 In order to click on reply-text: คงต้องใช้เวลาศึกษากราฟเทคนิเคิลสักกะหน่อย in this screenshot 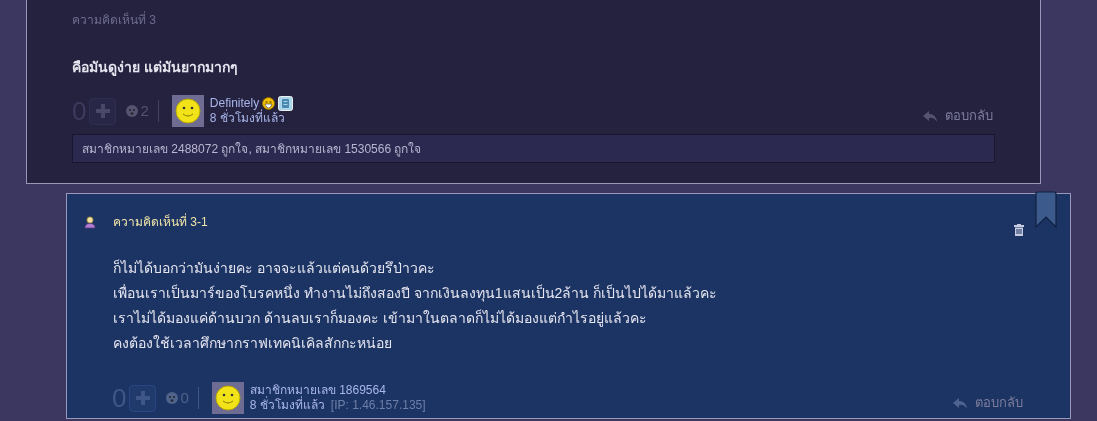, I will do `click(253, 343)`.